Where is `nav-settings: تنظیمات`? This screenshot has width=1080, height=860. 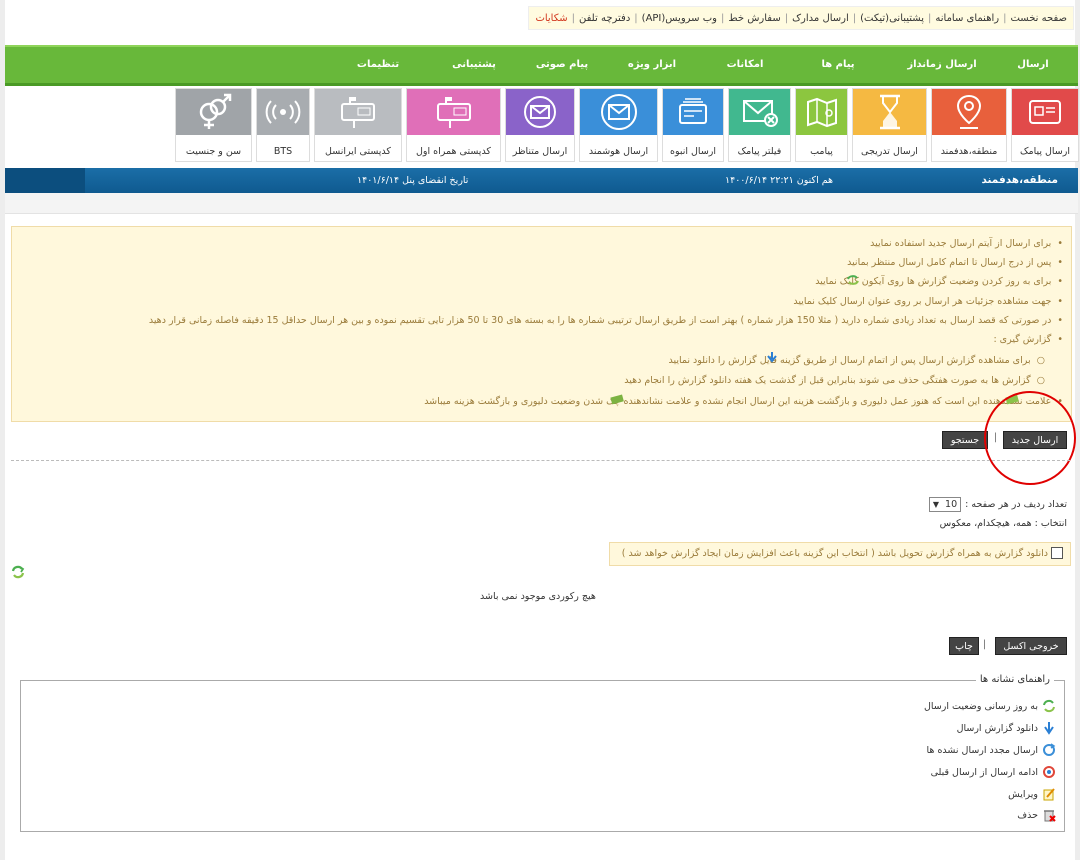 nav-settings: تنظیمات is located at coordinates (378, 64).